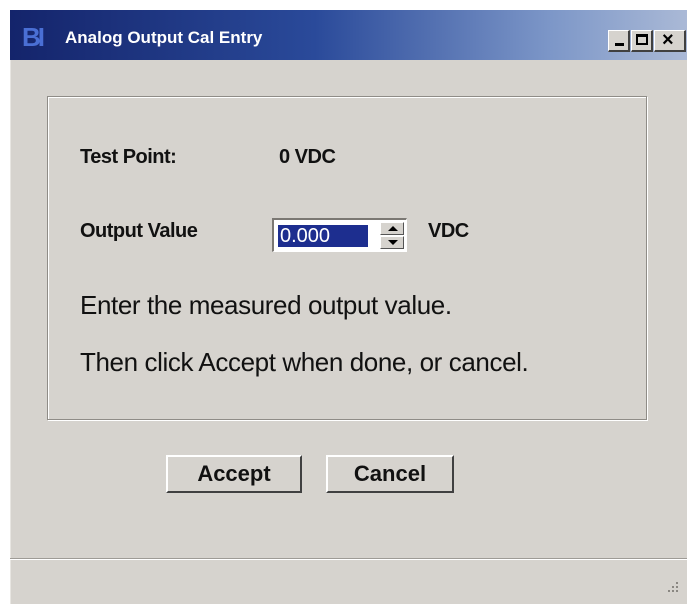  Describe the element at coordinates (266, 305) in the screenshot. I see `instruction-text-1: Enter the measured output value.` at that location.